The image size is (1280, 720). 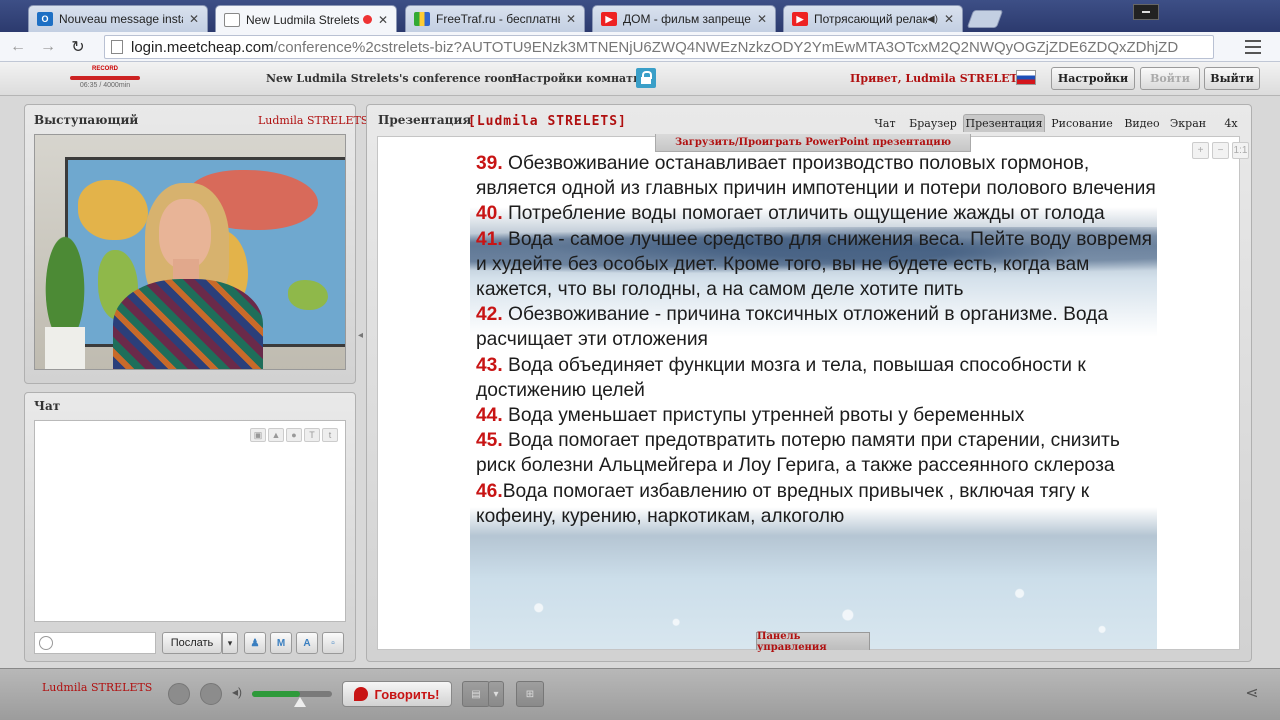 I want to click on recording-icon, so click(x=367, y=19).